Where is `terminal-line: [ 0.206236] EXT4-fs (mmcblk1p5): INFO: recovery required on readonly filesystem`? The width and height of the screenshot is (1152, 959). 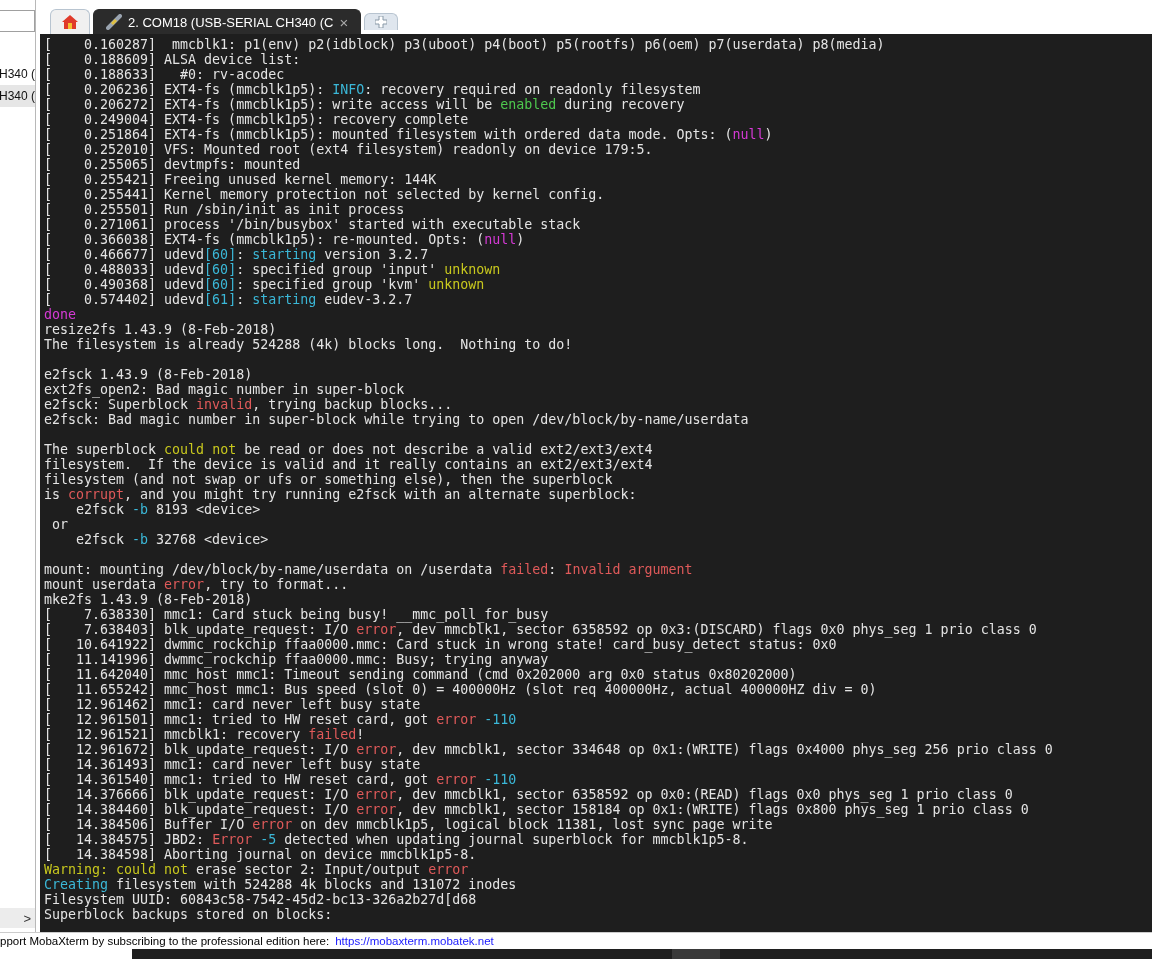 terminal-line: [ 0.206236] EXT4-fs (mmcblk1p5): INFO: recovery required on readonly filesystem is located at coordinates (373, 89).